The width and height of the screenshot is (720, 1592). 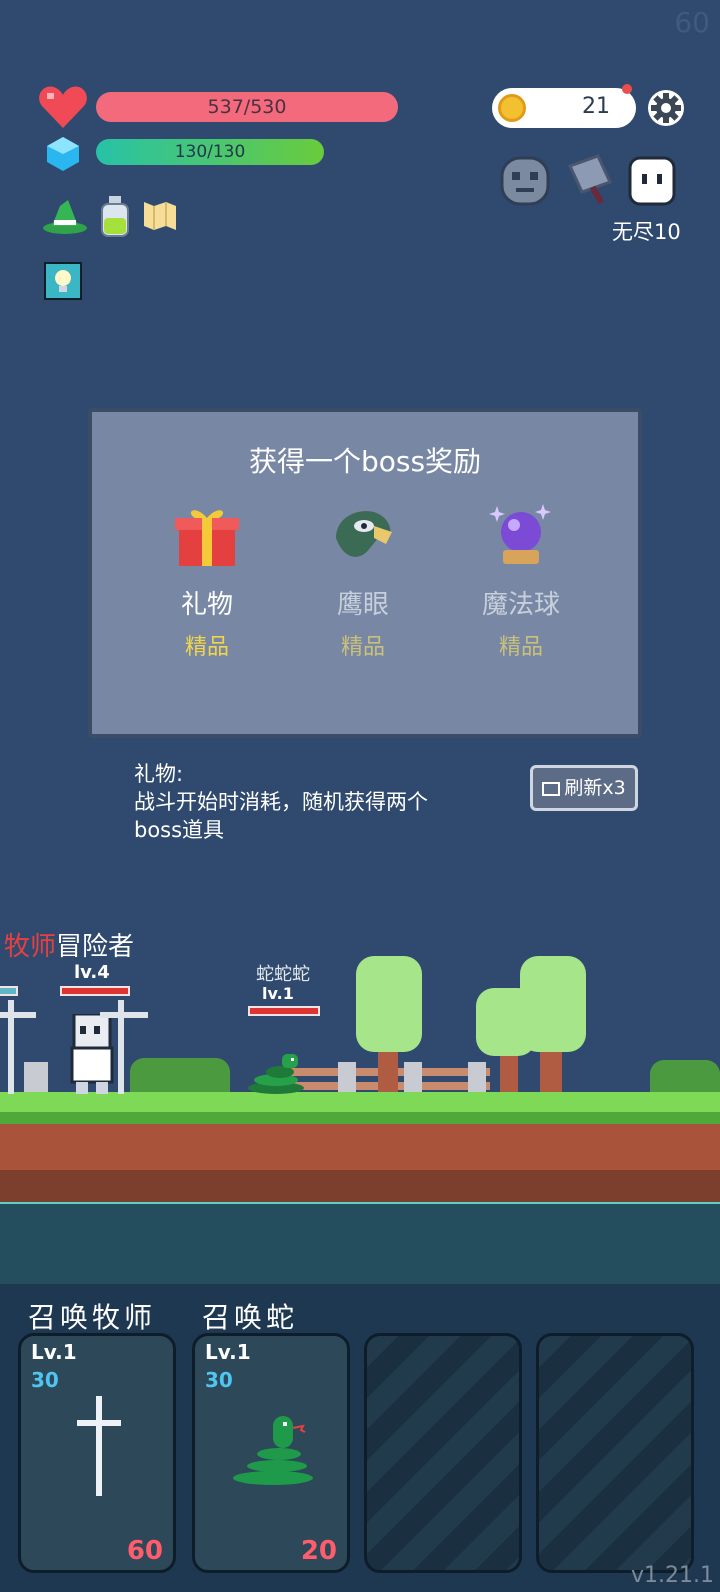 I want to click on coin-counter: 21, so click(x=564, y=106).